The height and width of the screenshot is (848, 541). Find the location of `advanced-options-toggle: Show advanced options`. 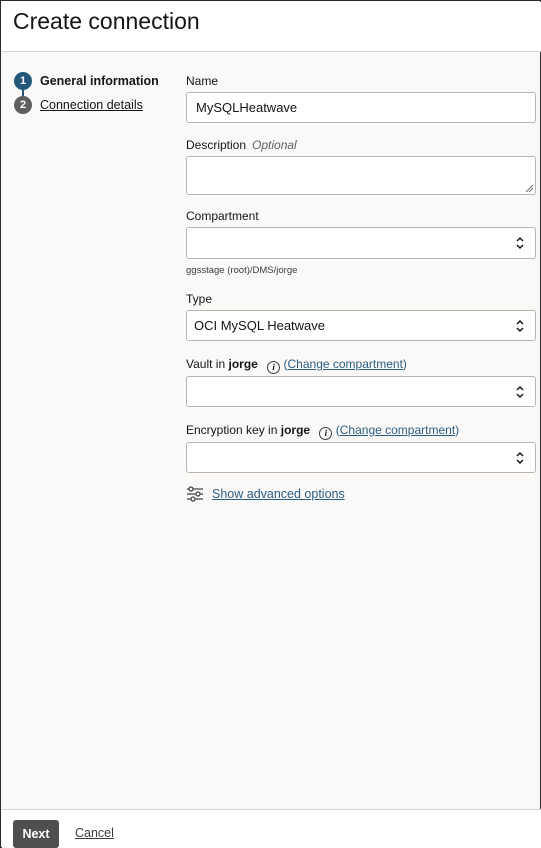

advanced-options-toggle: Show advanced options is located at coordinates (265, 494).